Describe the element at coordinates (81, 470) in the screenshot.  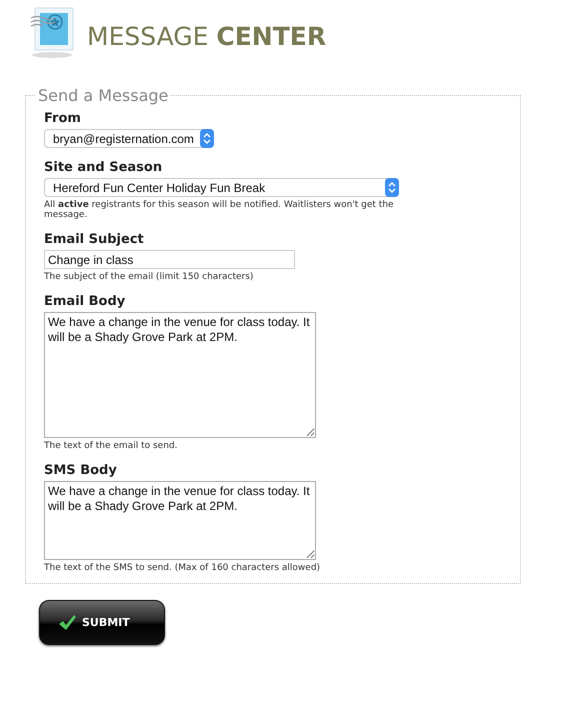
I see `field-label: SMS Body` at that location.